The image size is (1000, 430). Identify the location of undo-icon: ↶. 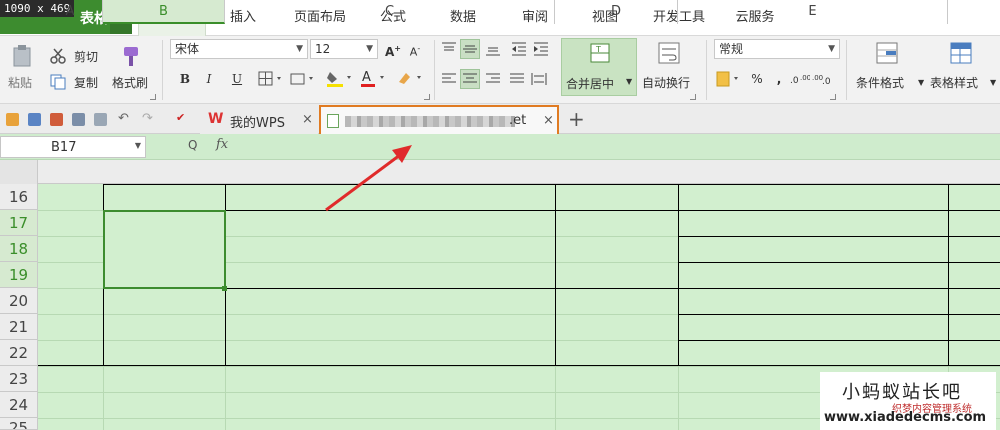
(123, 118).